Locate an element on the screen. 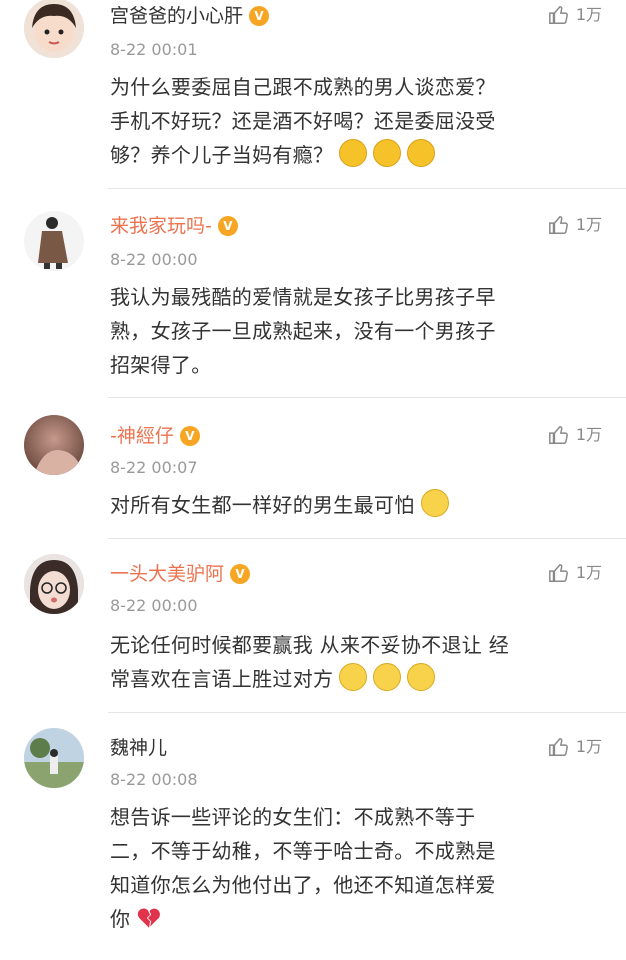 This screenshot has width=626, height=960. comment-line: 常喜欢在言语上胜过对方 is located at coordinates (355, 679).